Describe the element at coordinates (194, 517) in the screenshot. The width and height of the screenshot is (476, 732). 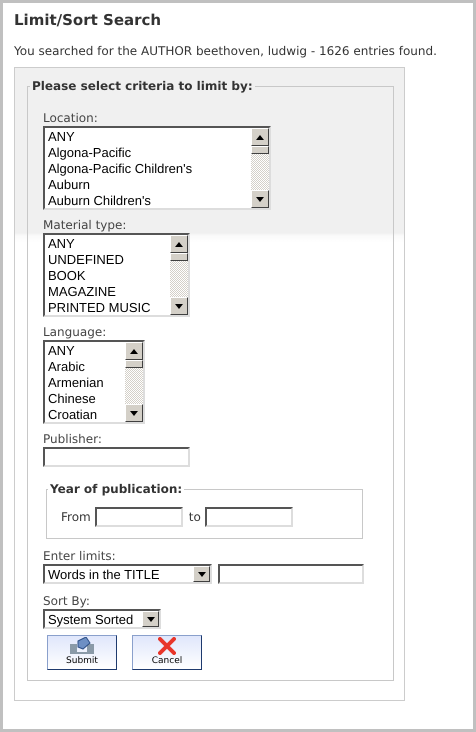
I see `field-label: to` at that location.